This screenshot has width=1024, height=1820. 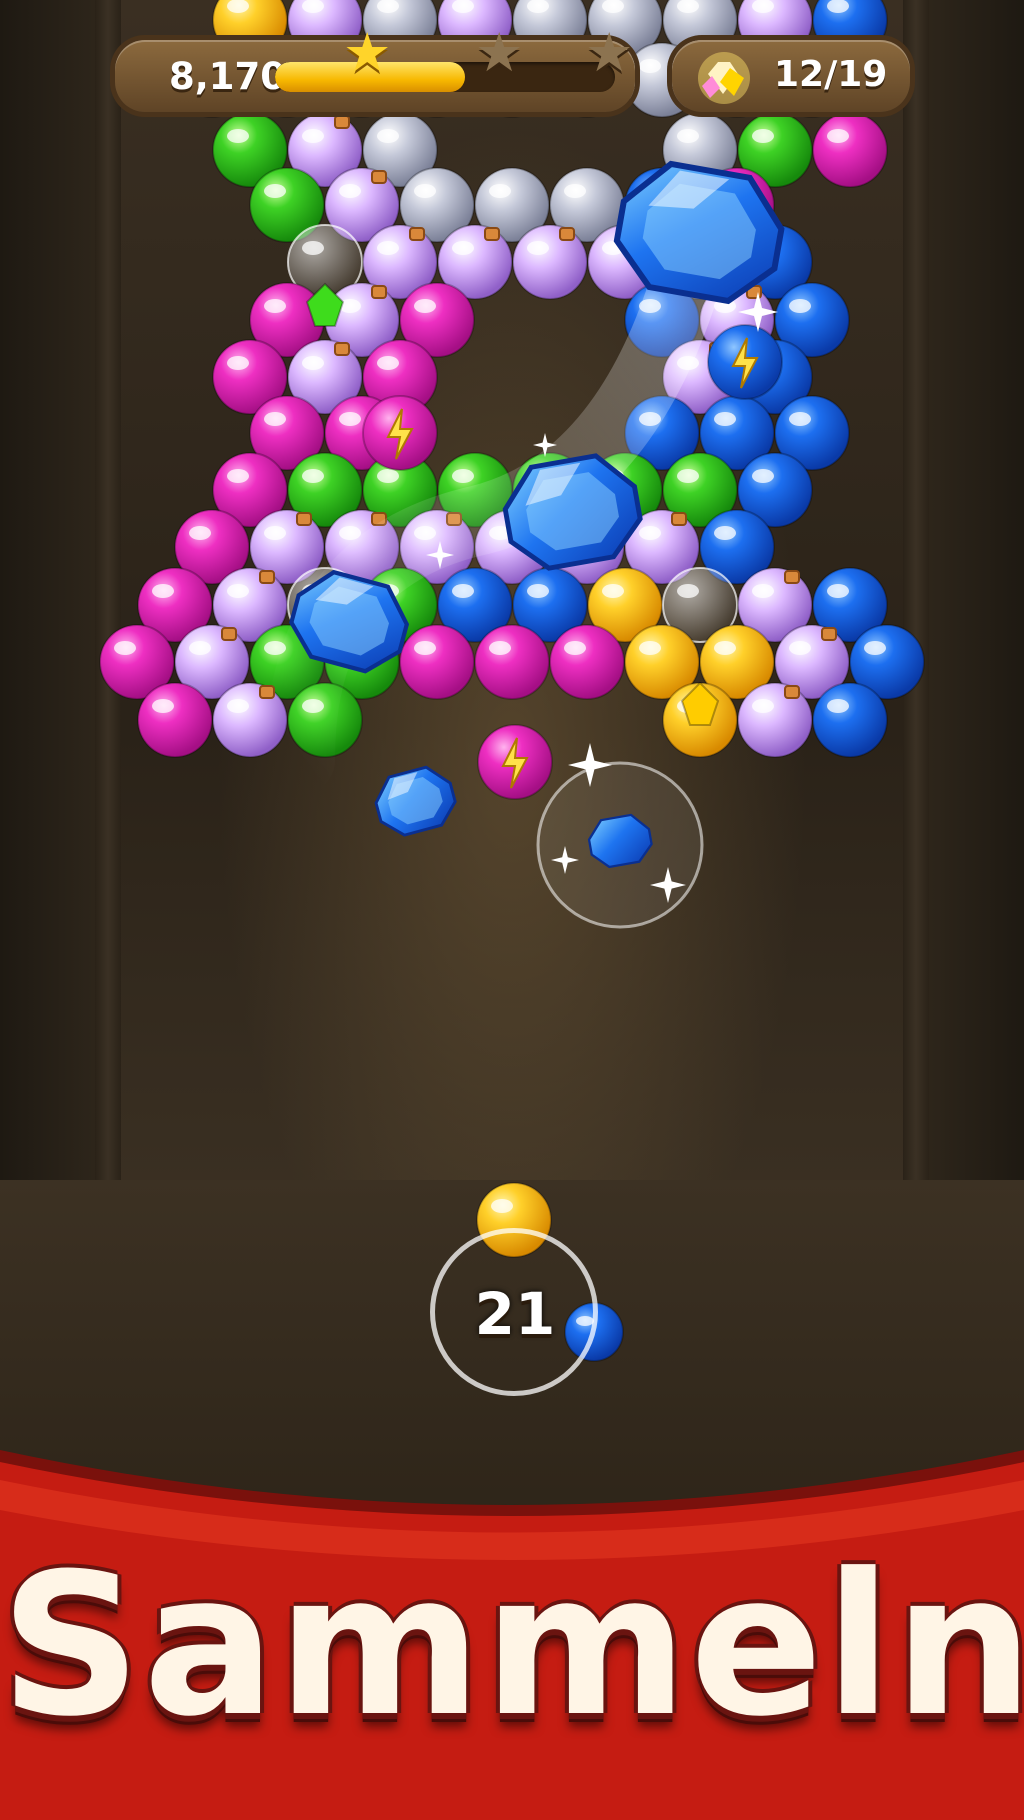 I want to click on blue-bubble, so click(x=850, y=720).